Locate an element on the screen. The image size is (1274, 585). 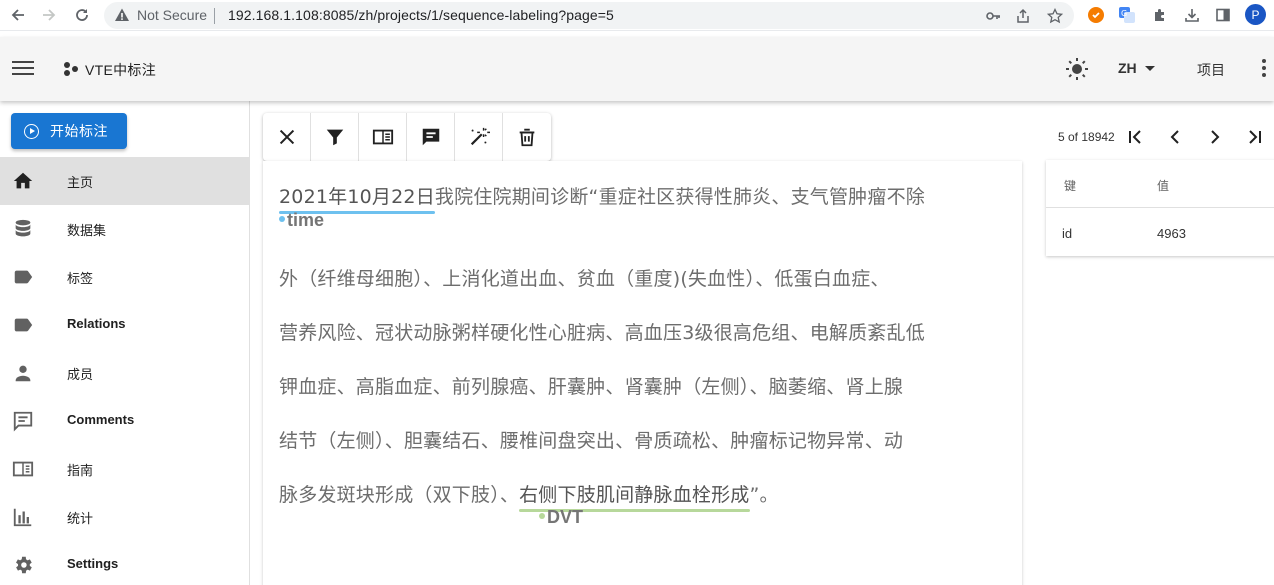
entity-label-dvt: DVT is located at coordinates (561, 517).